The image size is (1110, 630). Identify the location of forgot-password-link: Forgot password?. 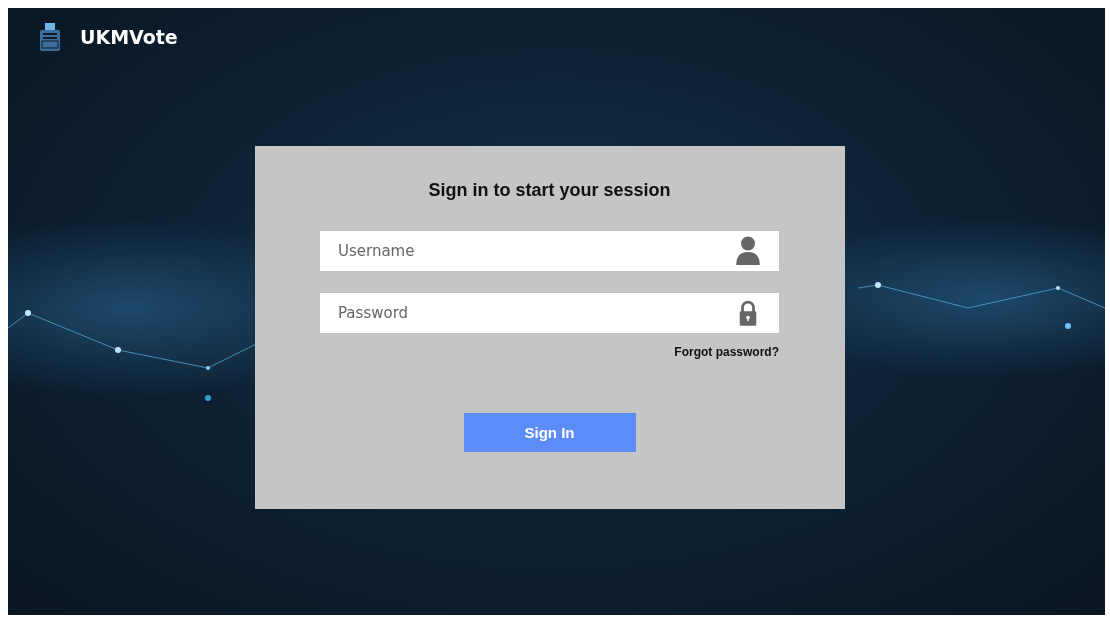
(726, 352).